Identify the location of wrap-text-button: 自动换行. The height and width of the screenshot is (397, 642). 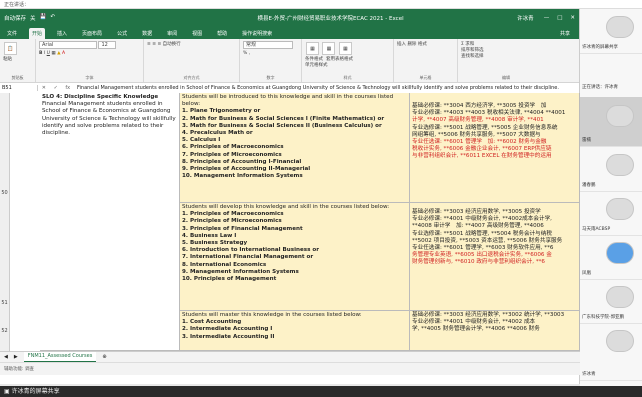
(172, 44).